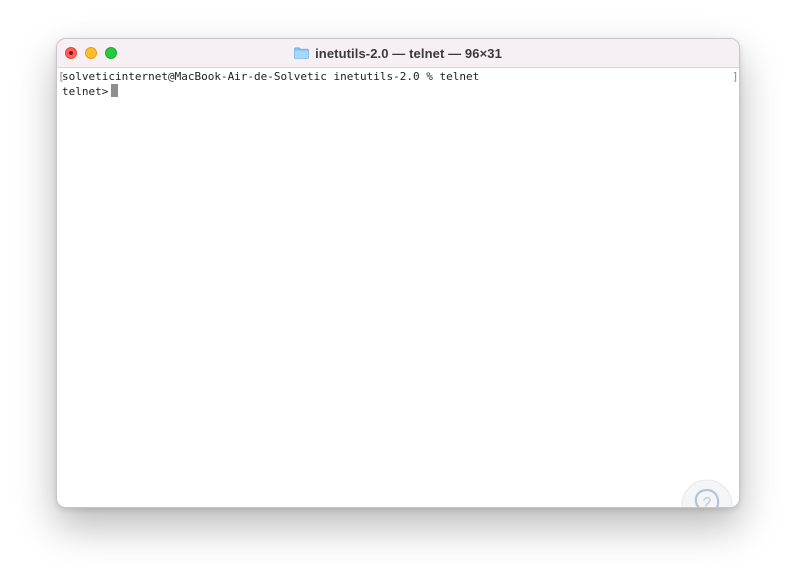 The width and height of the screenshot is (794, 581). What do you see at coordinates (707, 493) in the screenshot?
I see `solvetic-watermark-logo` at bounding box center [707, 493].